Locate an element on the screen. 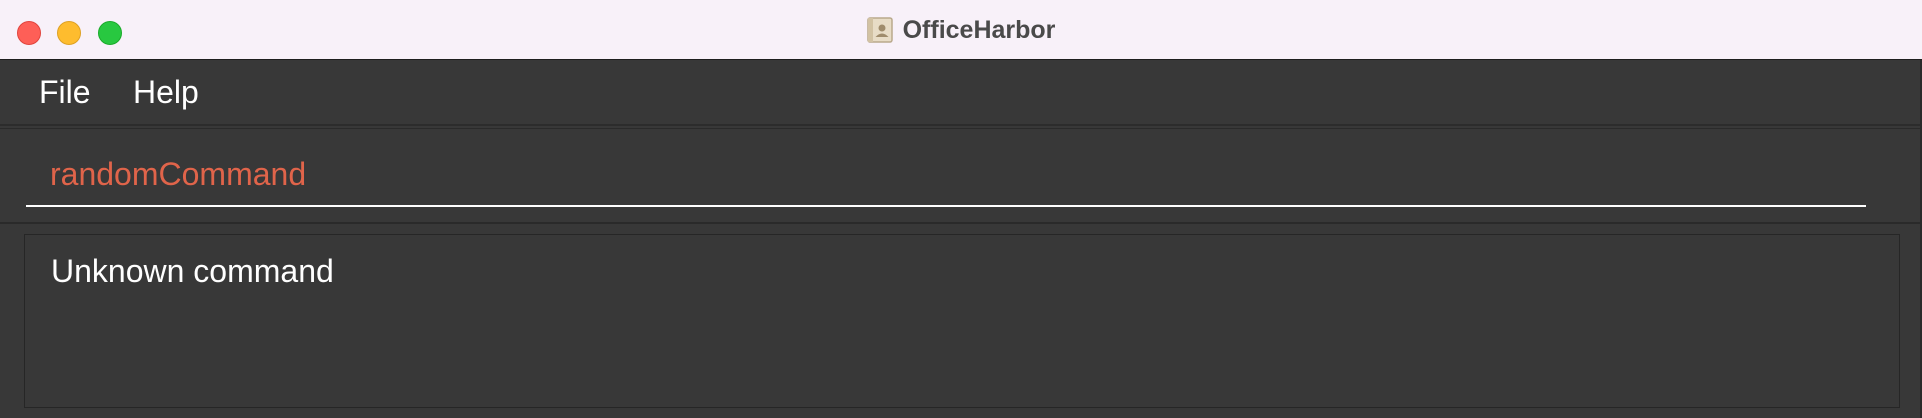  title-bar: OfficeHarbor is located at coordinates (961, 30).